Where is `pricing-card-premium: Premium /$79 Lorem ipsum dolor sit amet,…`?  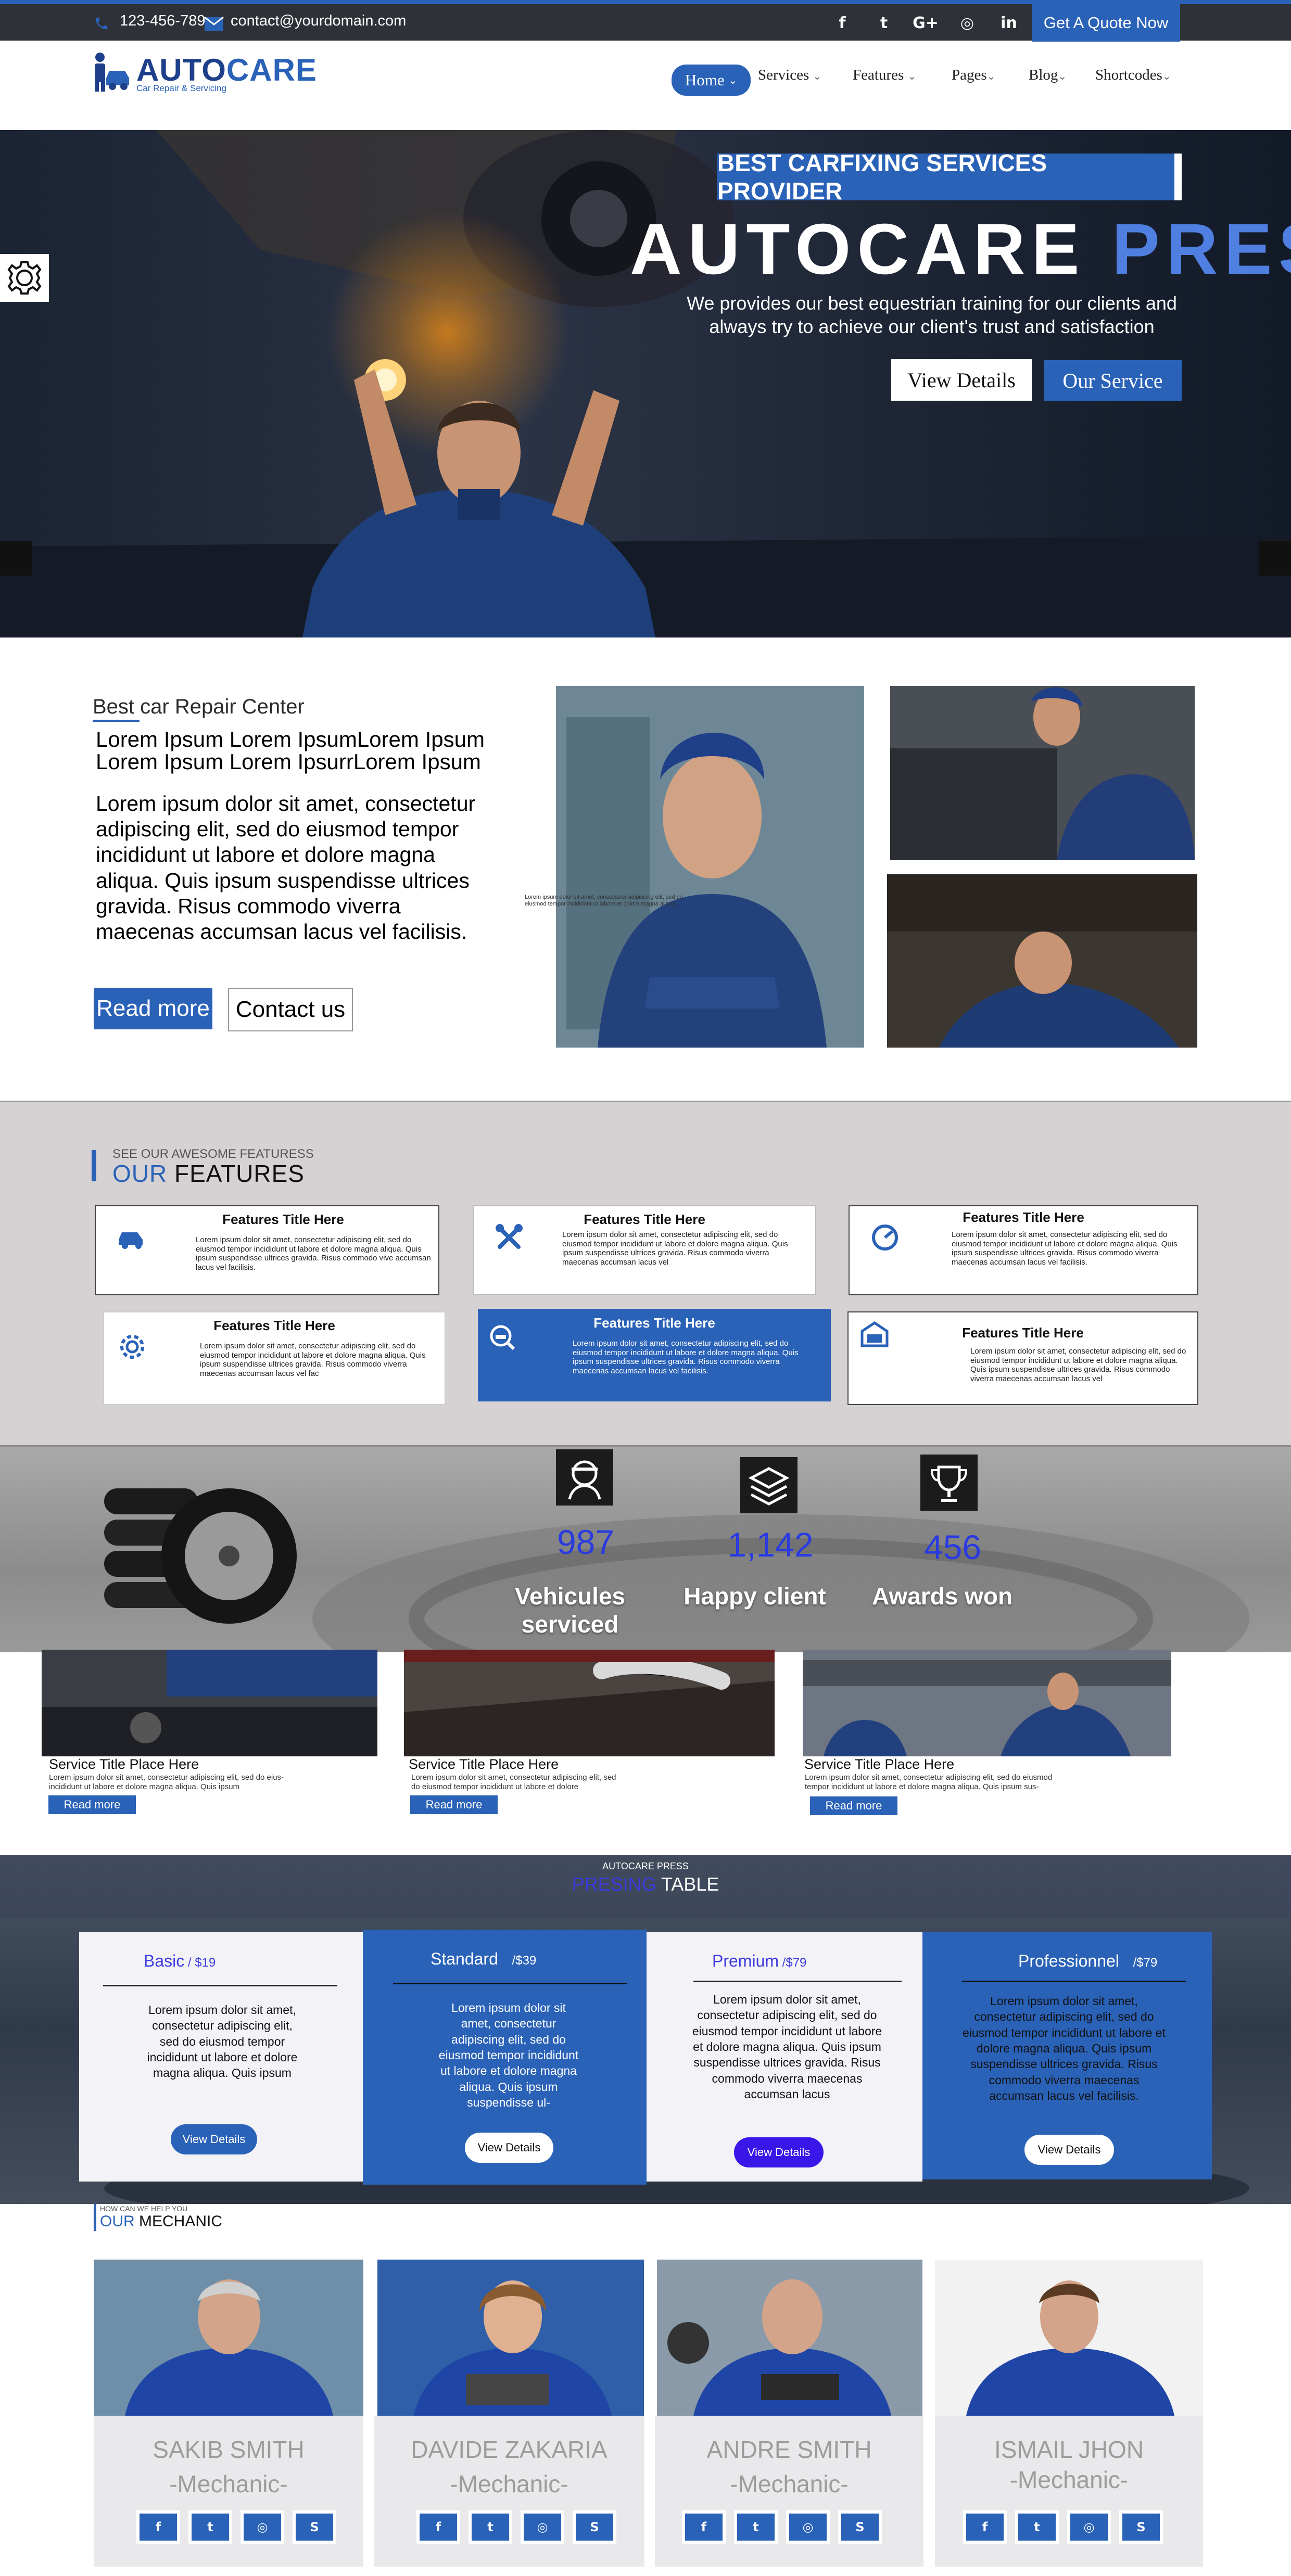
pricing-card-premium: Premium /$79 Lorem ipsum dolor sit amet,… is located at coordinates (784, 2057).